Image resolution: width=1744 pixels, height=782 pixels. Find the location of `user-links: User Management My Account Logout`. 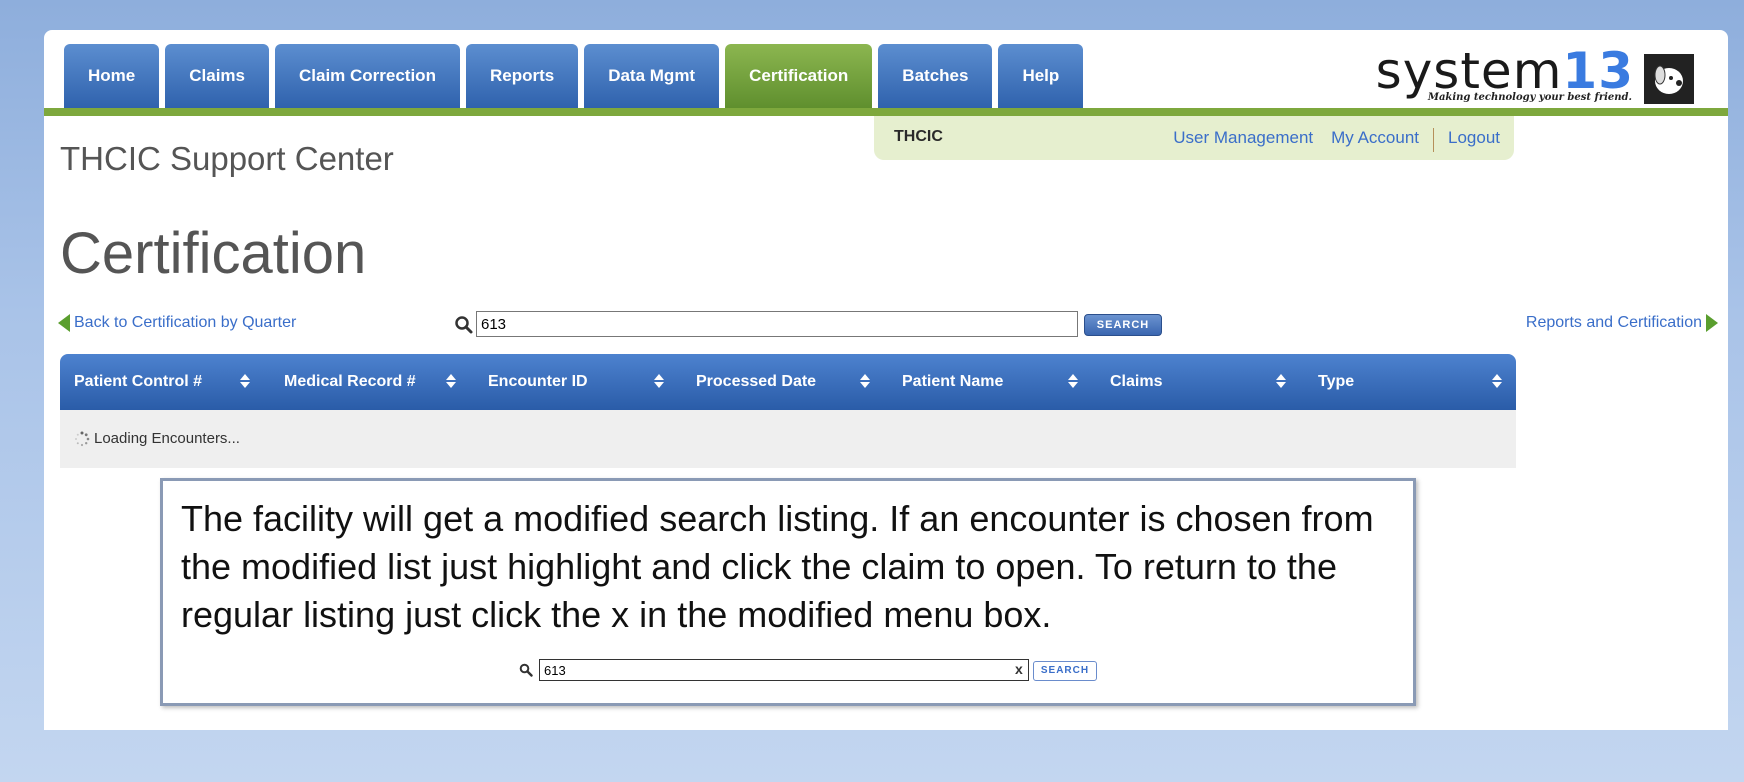

user-links: User Management My Account Logout is located at coordinates (1336, 140).